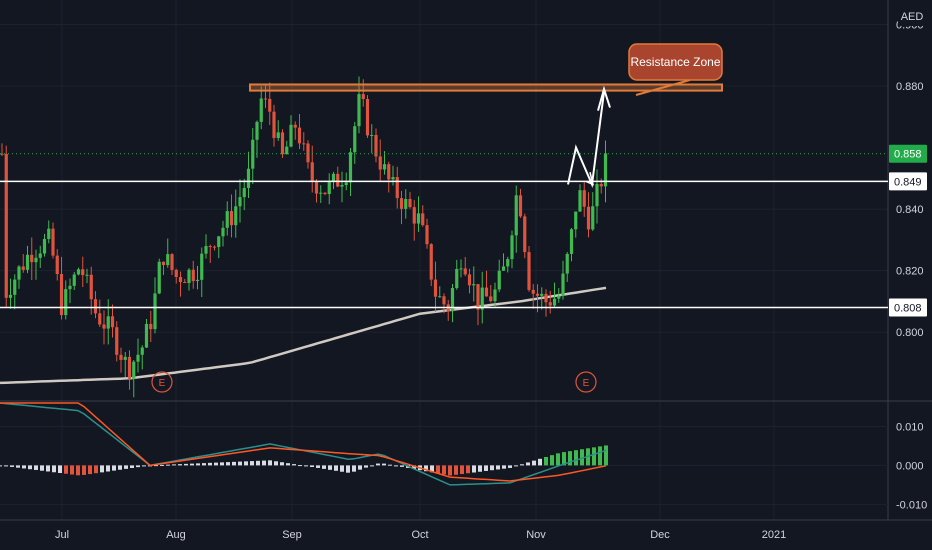  Describe the element at coordinates (162, 383) in the screenshot. I see `earnings-label: E` at that location.